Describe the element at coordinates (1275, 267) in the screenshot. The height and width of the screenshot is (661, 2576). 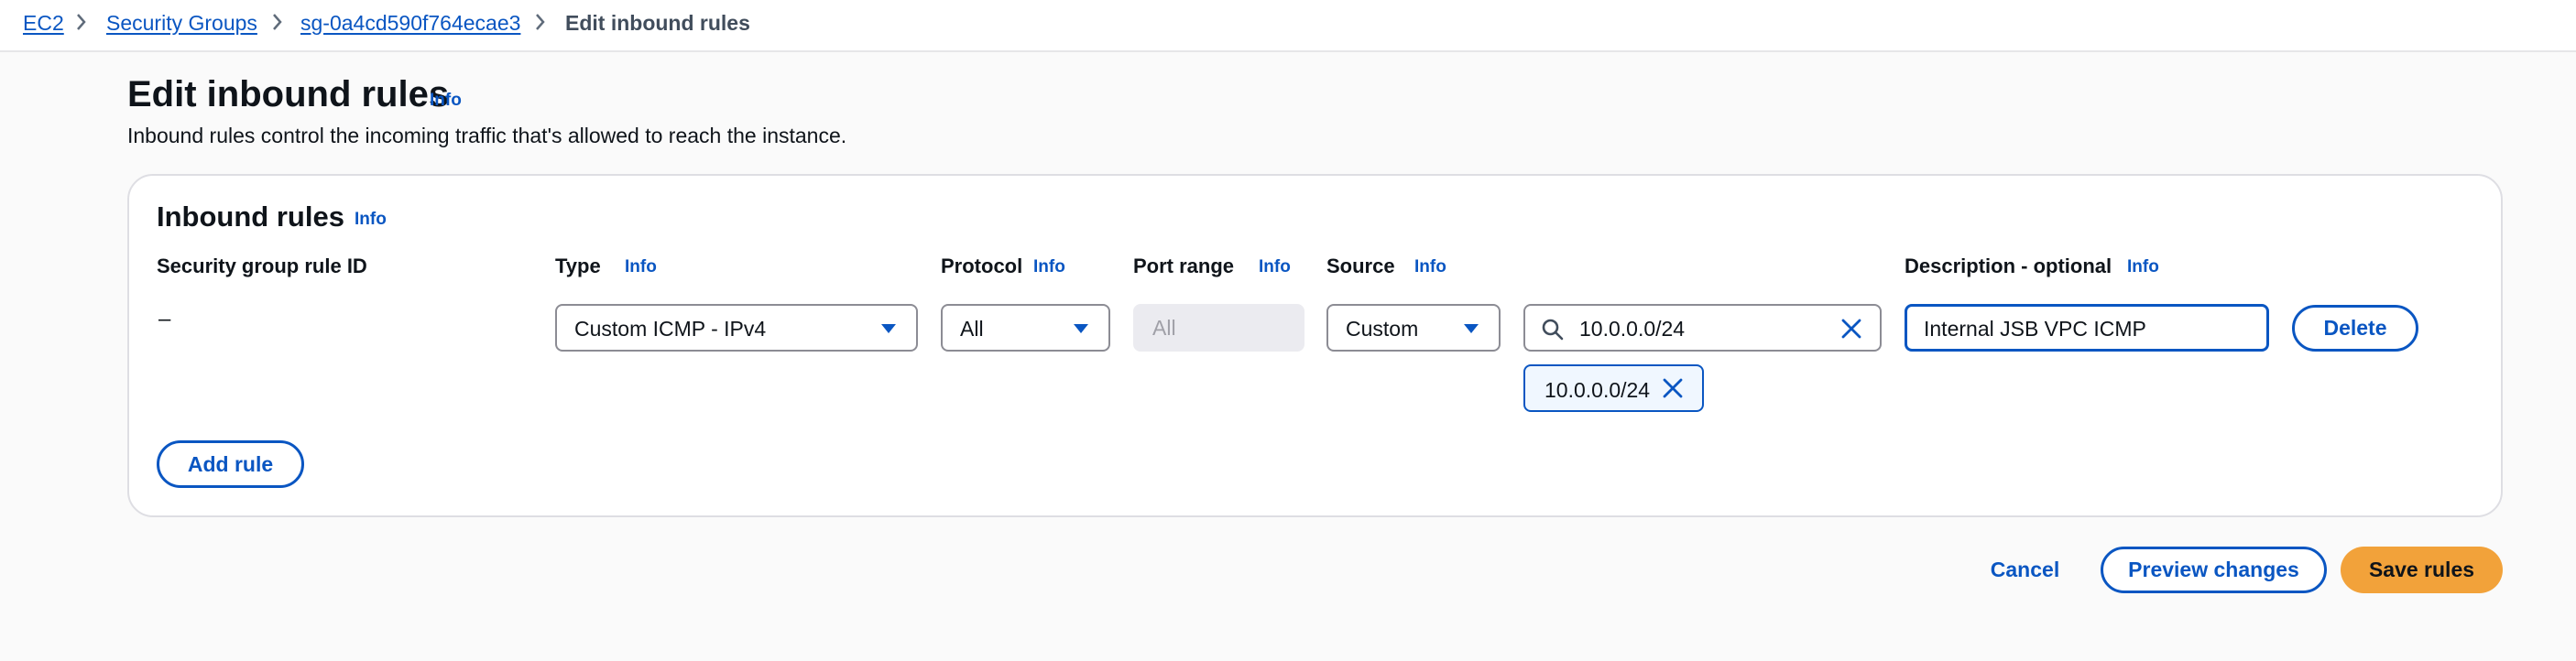
I see `port-range-info-link: Info` at that location.